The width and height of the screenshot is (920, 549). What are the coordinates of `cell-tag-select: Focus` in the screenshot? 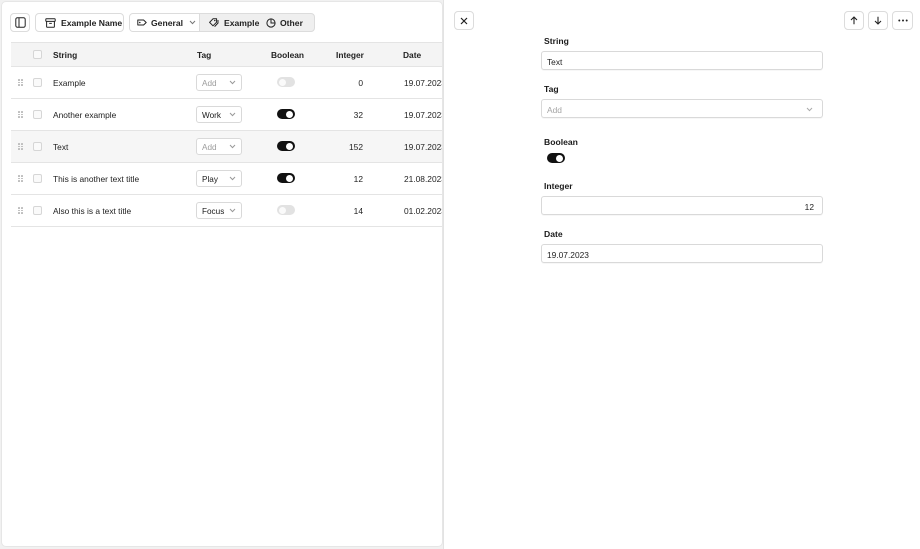 It's located at (219, 210).